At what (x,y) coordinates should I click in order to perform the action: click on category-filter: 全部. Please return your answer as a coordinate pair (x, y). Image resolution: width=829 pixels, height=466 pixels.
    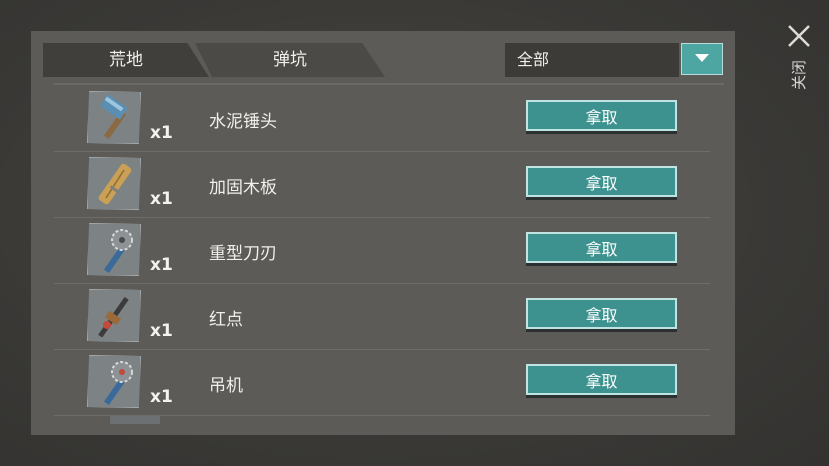
    Looking at the image, I should click on (614, 60).